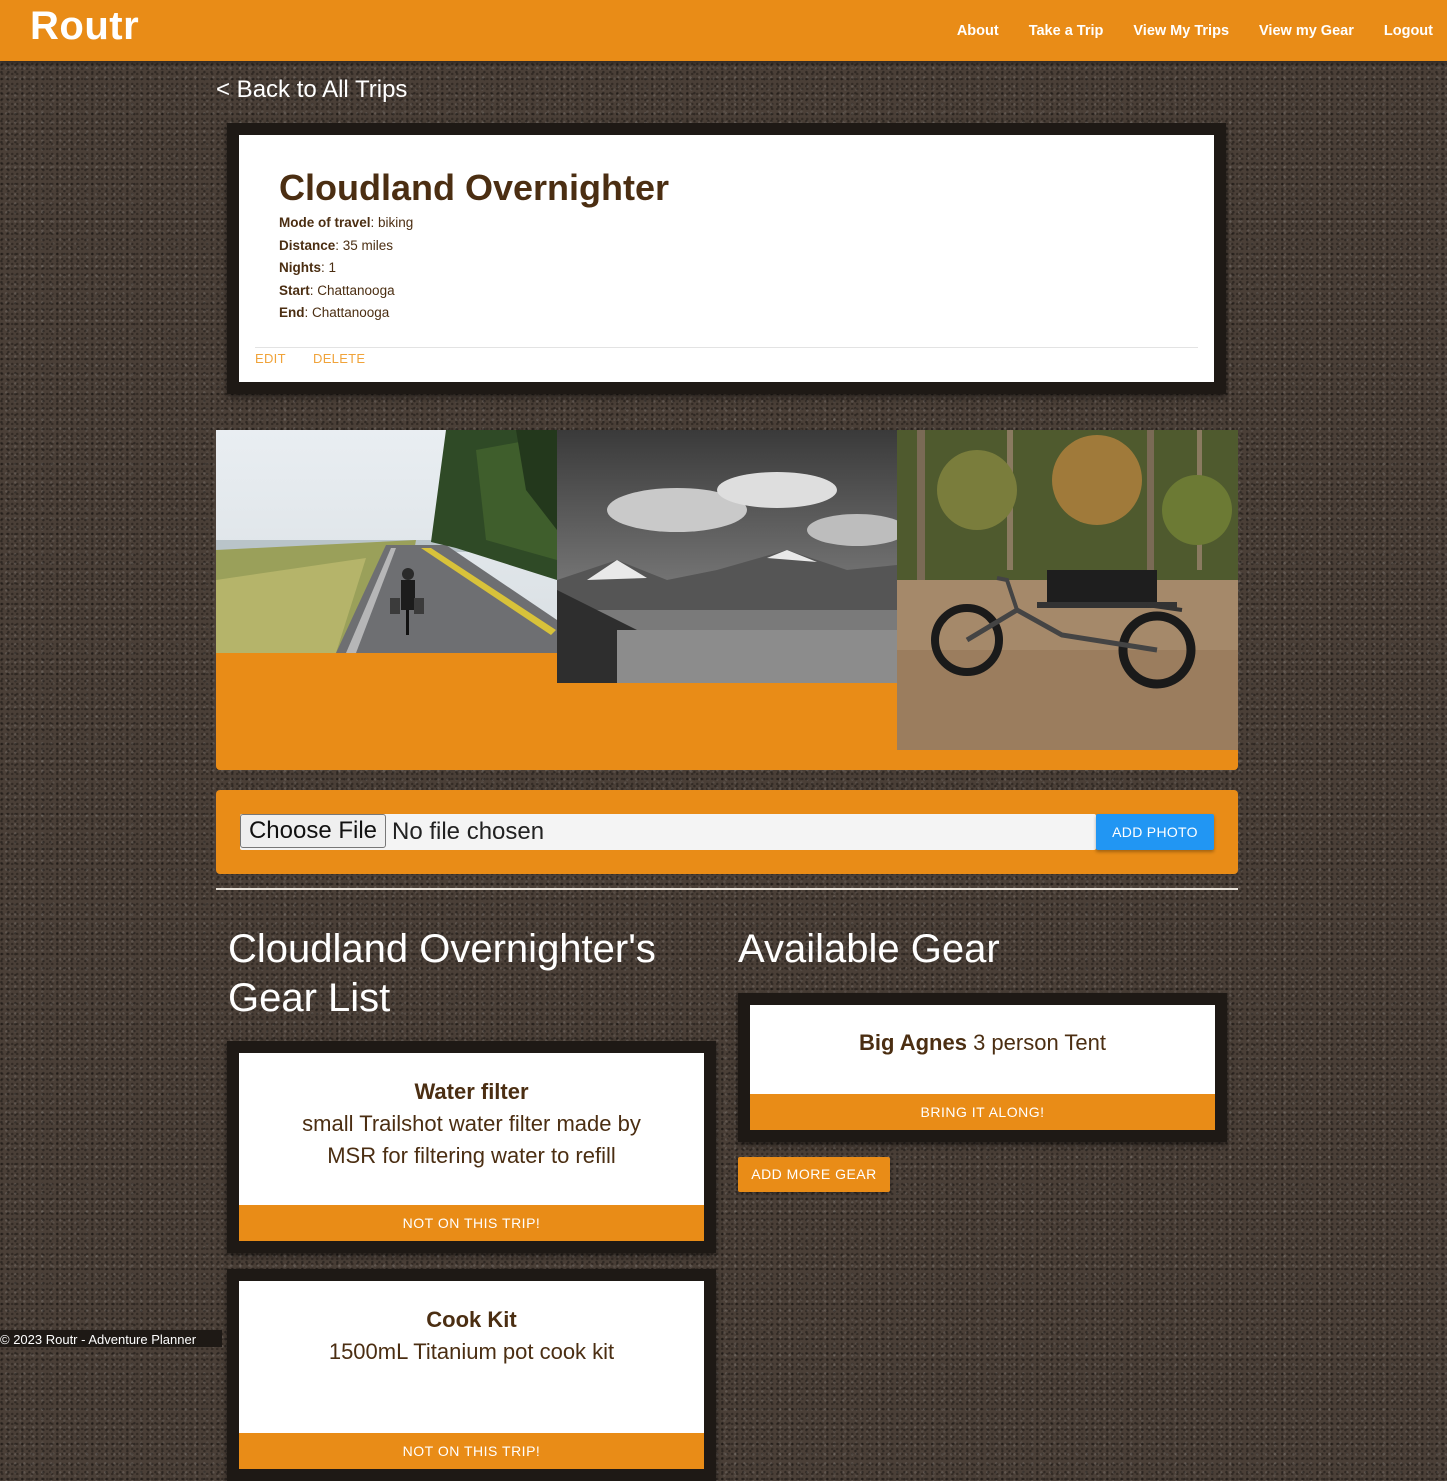 This screenshot has width=1447, height=1481. What do you see at coordinates (307, 245) in the screenshot?
I see `detail-label: Distance` at bounding box center [307, 245].